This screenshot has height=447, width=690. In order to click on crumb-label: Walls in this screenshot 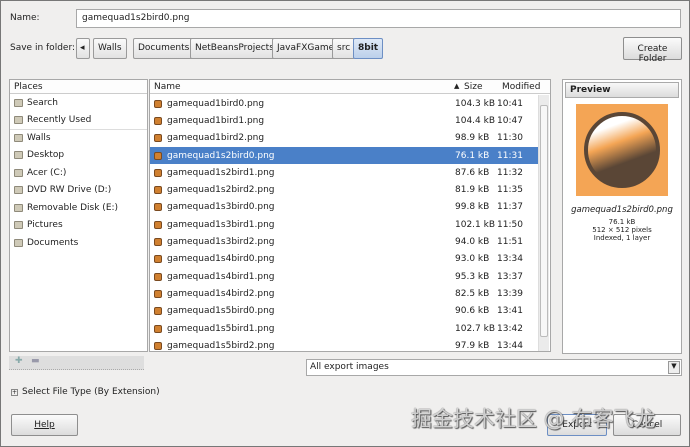, I will do `click(110, 48)`.